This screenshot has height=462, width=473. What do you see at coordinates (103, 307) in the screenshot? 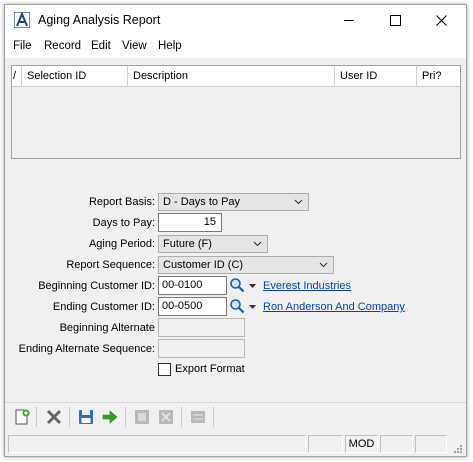
I see `ending-customer-label: Ending Customer ID:` at bounding box center [103, 307].